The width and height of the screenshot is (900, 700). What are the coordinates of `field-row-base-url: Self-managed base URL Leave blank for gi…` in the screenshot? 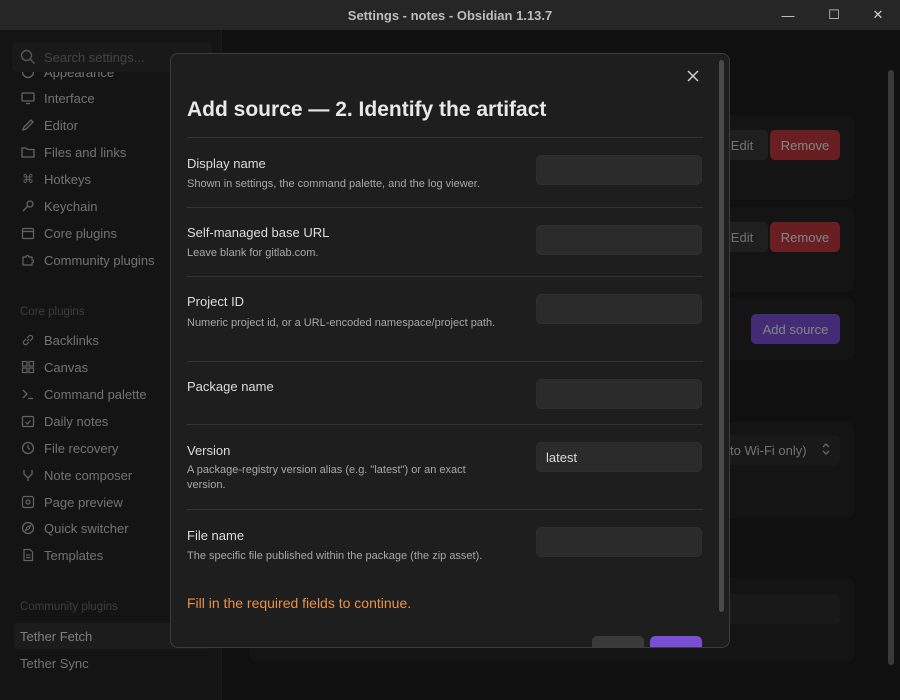 It's located at (445, 241).